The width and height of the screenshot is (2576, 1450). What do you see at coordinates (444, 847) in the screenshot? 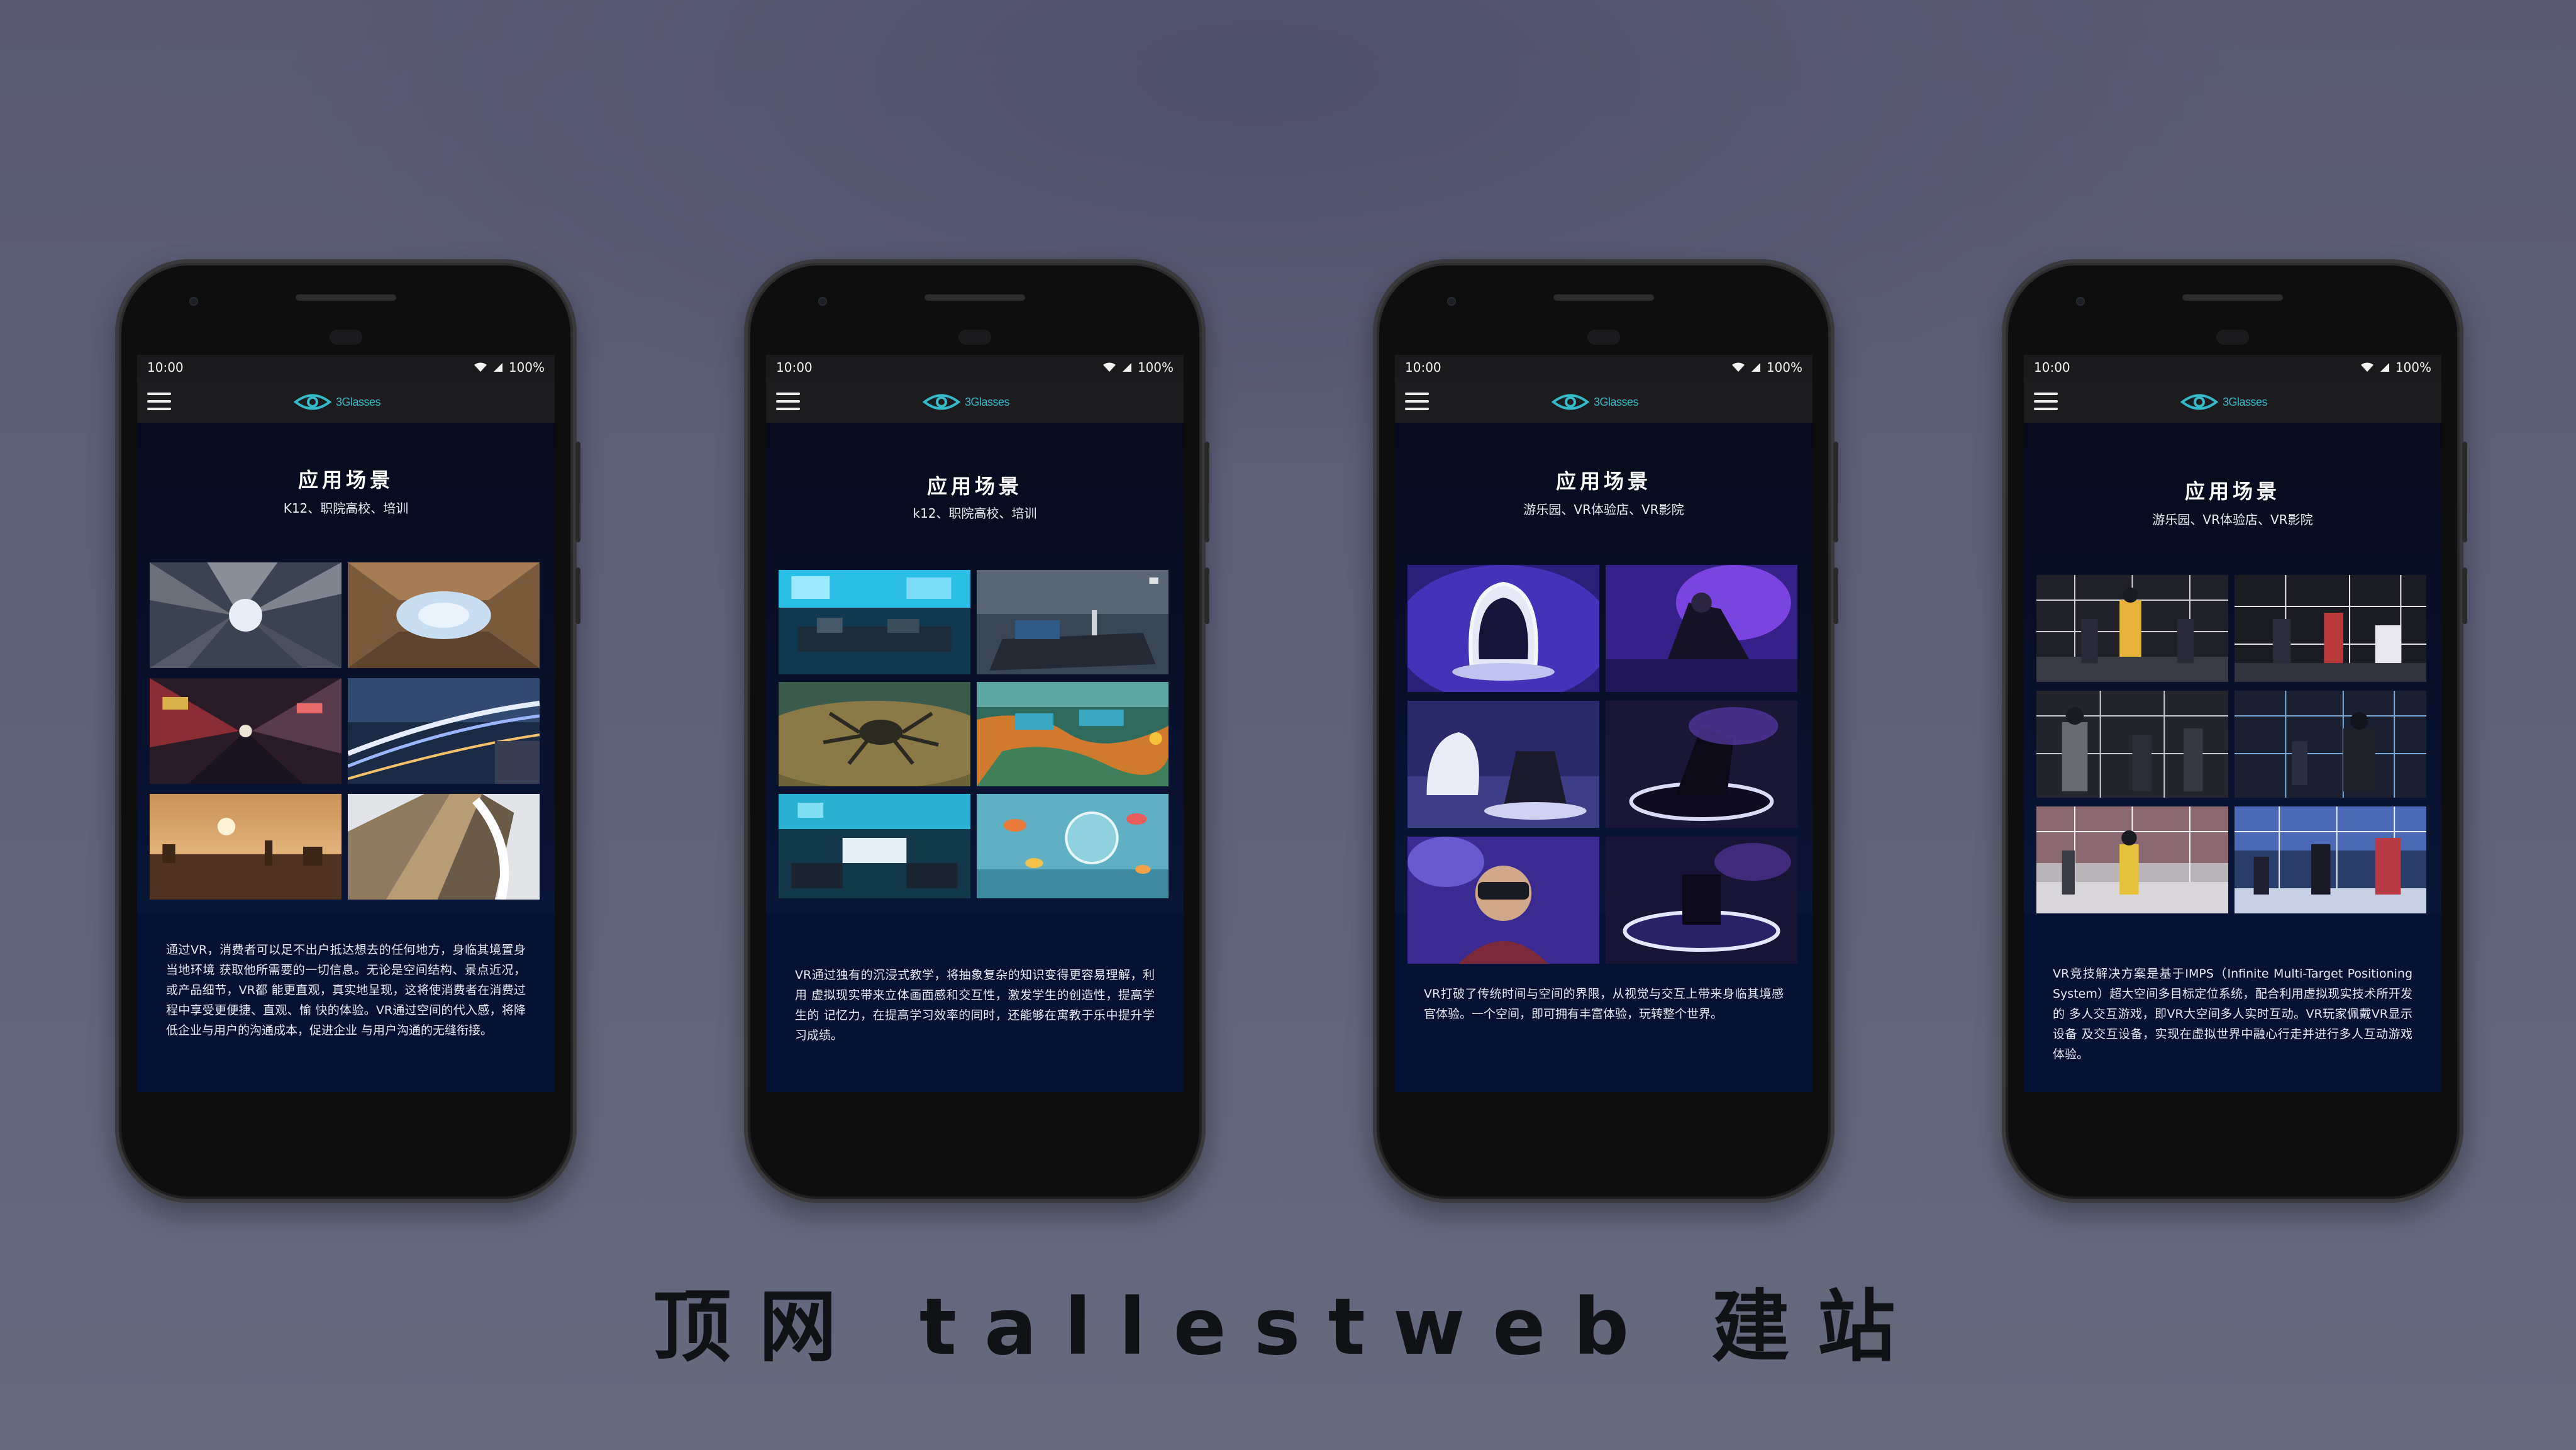
I see `gallery-image-glass-building` at bounding box center [444, 847].